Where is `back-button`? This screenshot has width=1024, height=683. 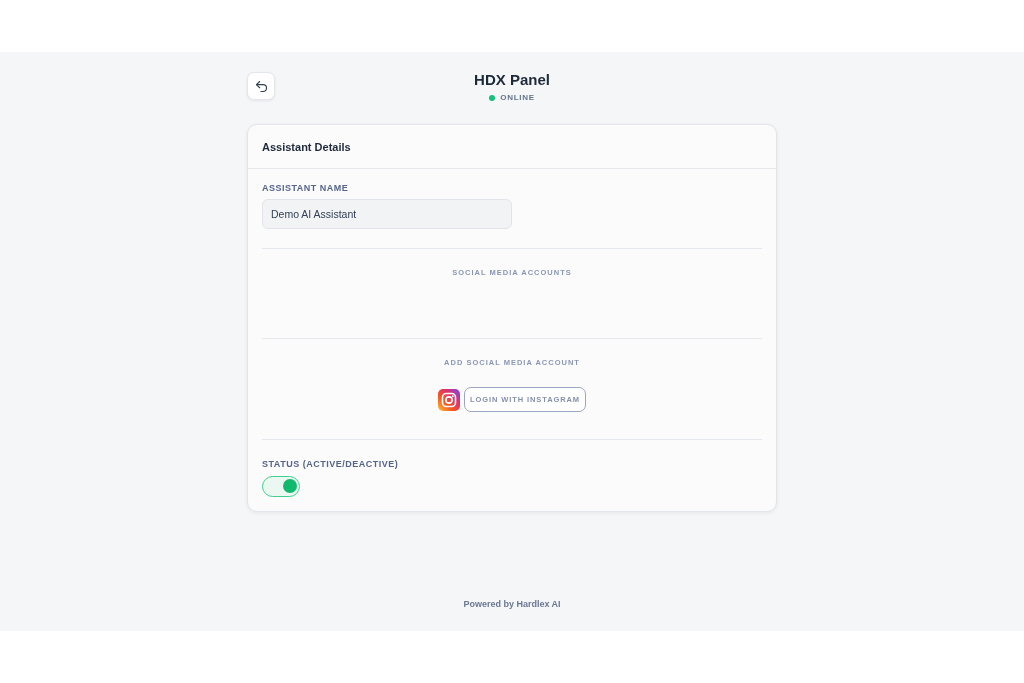 back-button is located at coordinates (261, 86).